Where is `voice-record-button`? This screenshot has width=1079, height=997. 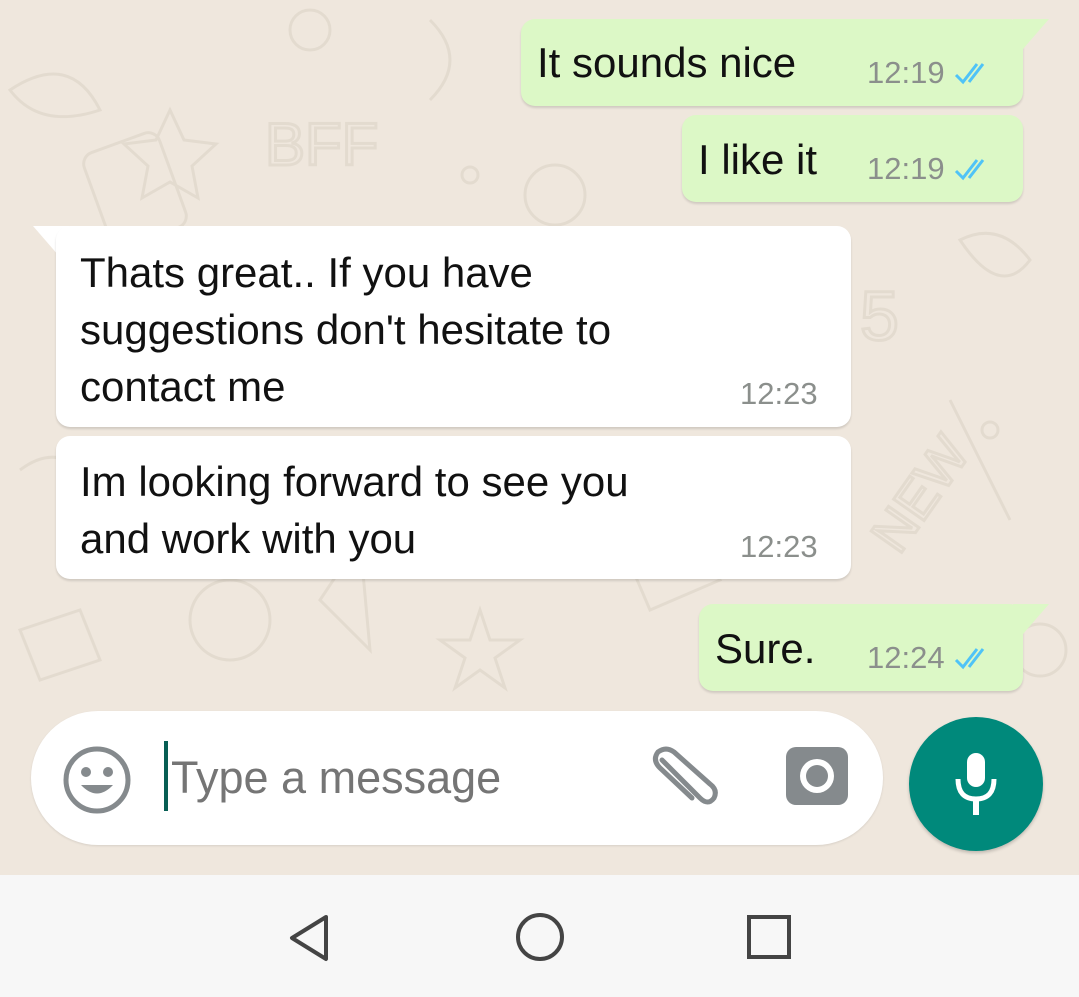 voice-record-button is located at coordinates (976, 784).